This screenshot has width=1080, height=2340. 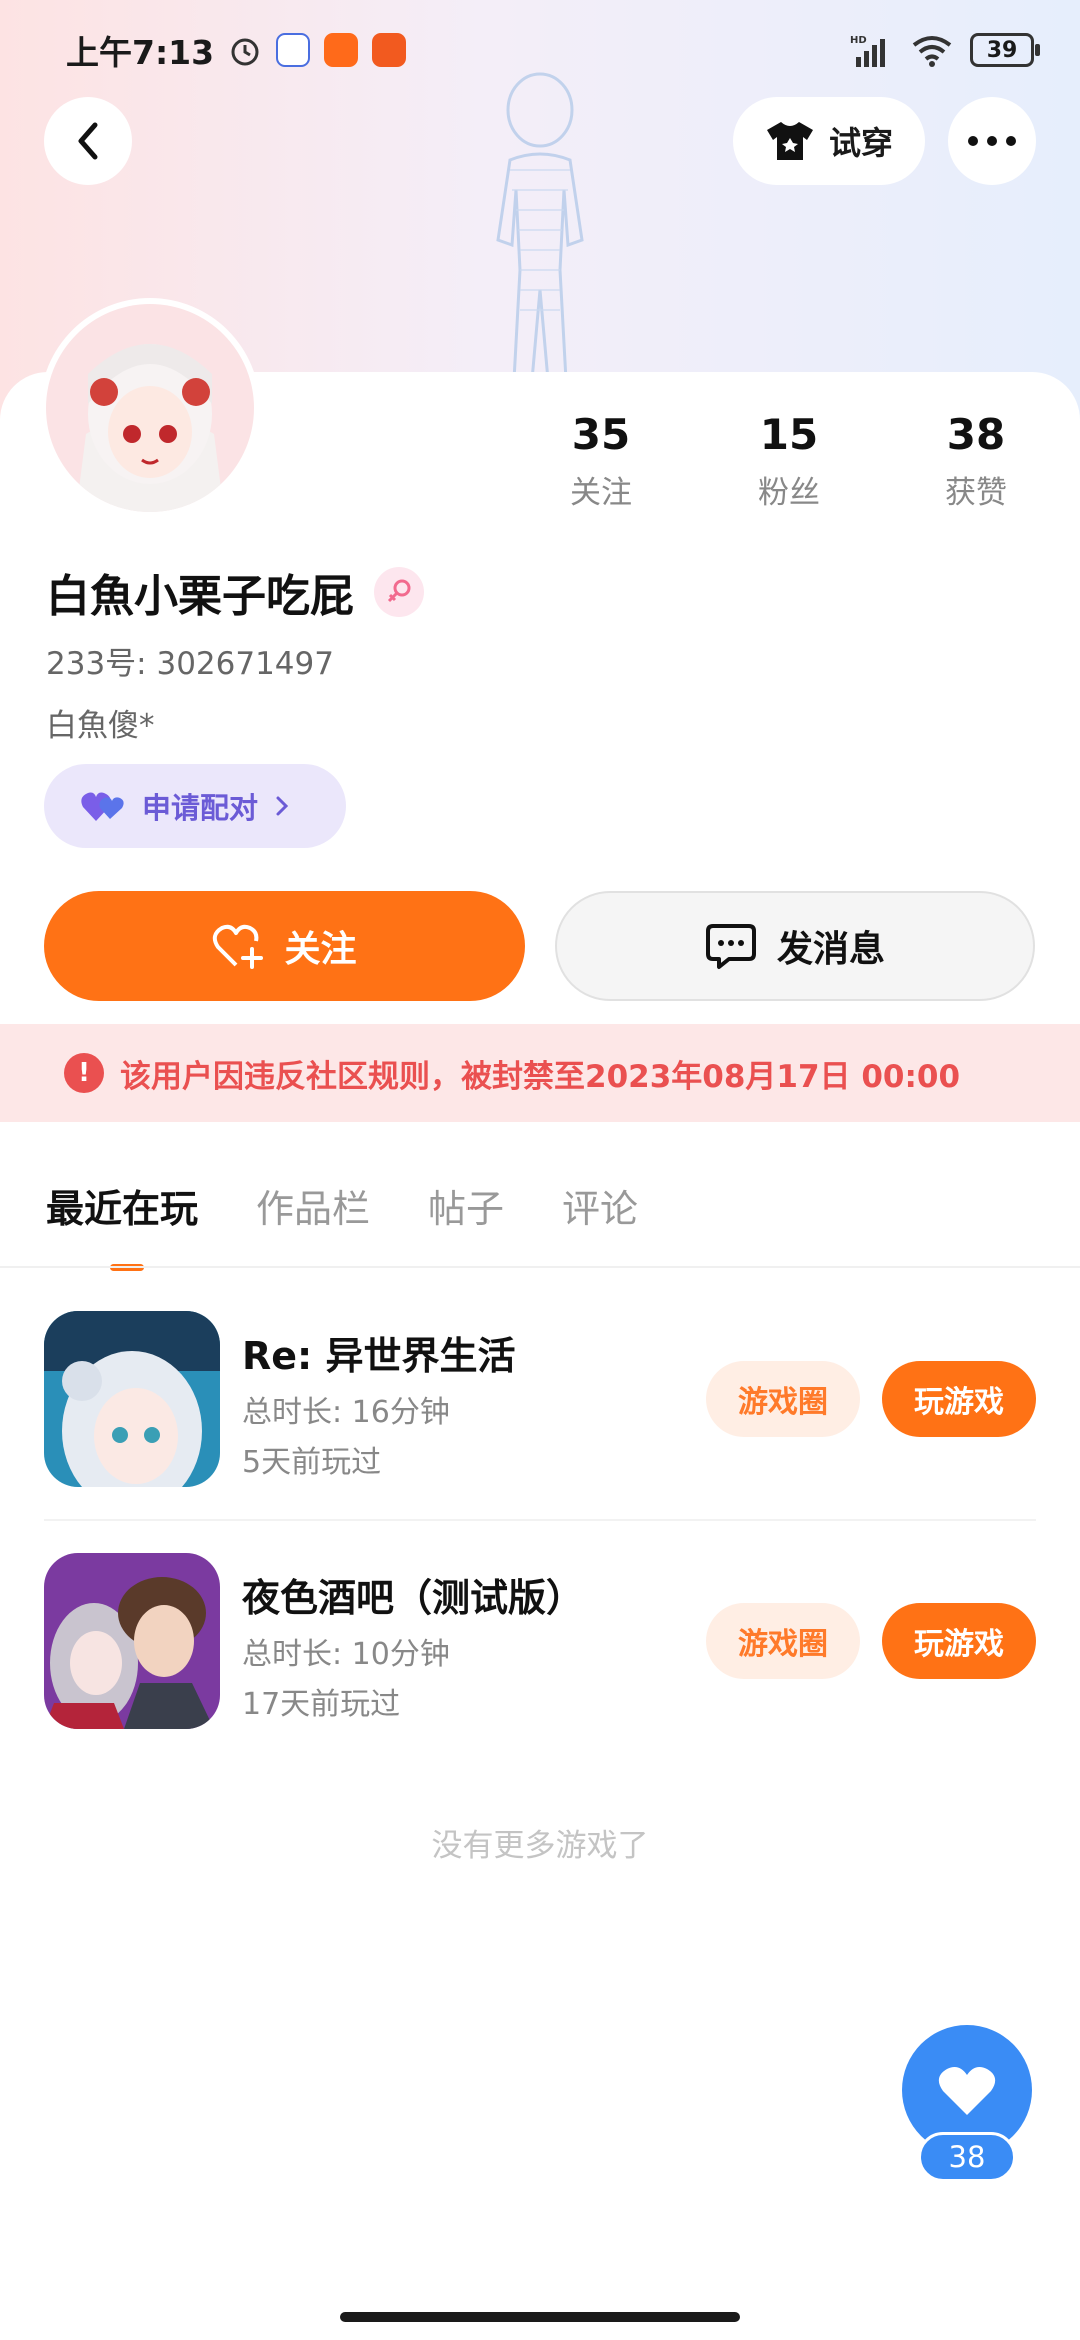 I want to click on heart-plus-icon, so click(x=238, y=946).